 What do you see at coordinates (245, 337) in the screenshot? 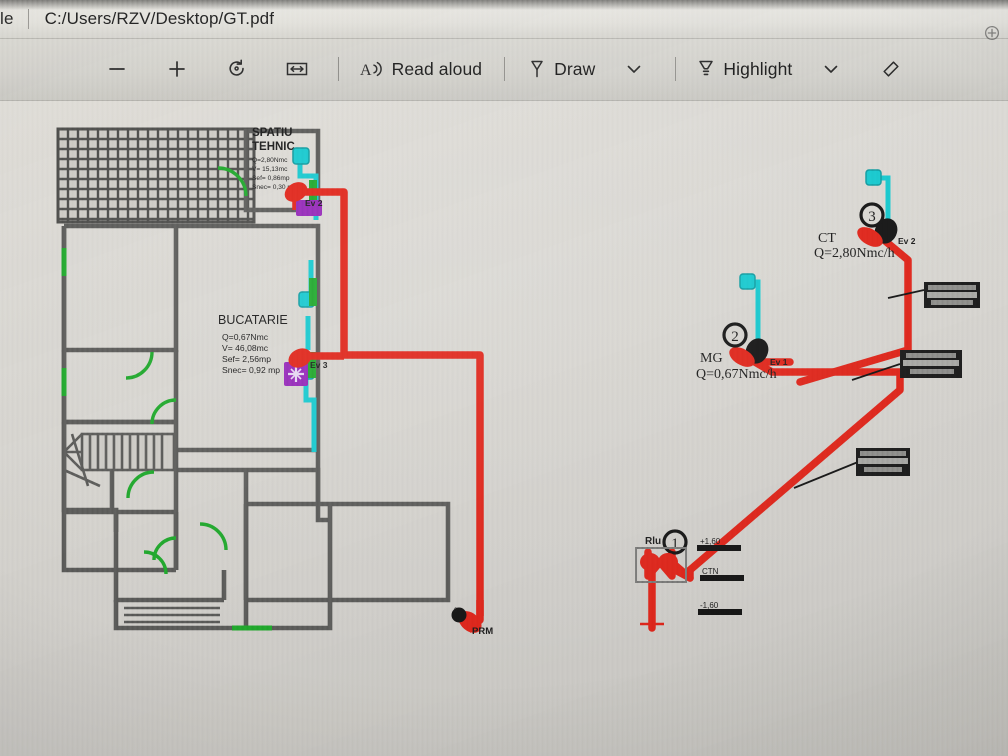
I see `bucatarie-spec-0: Q=0,67Nmc` at bounding box center [245, 337].